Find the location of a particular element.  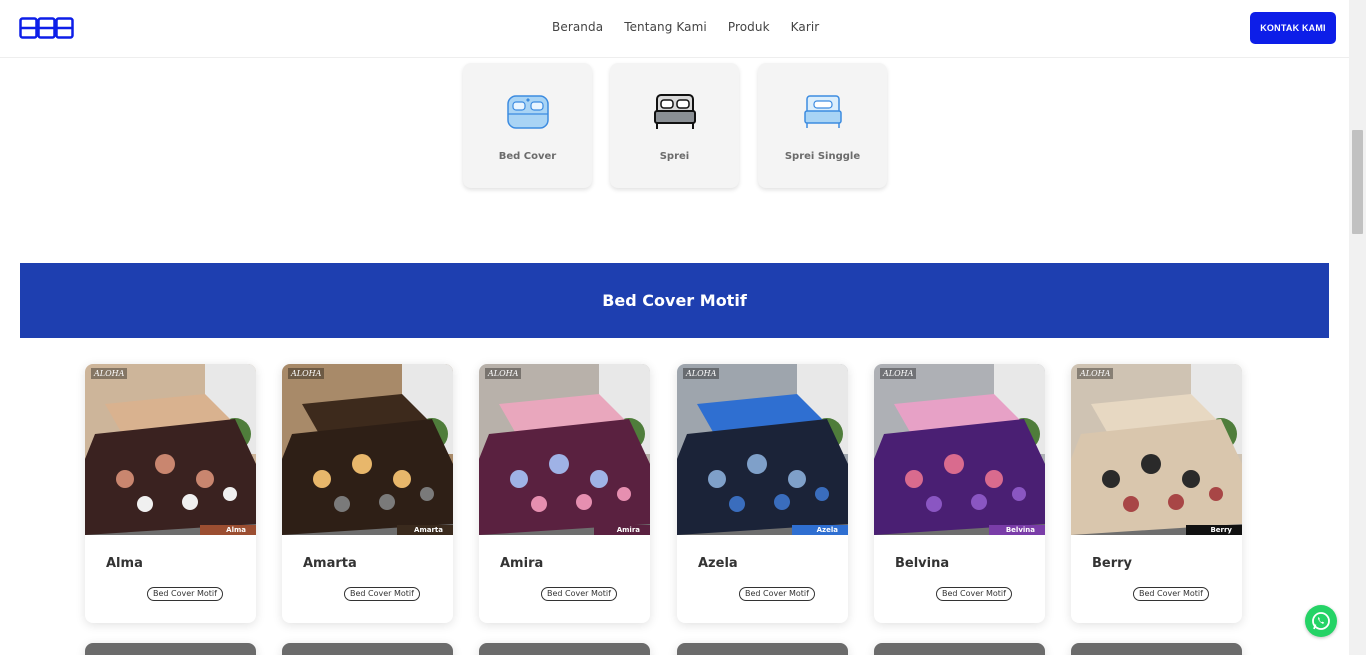

contact-button: KONTAK KAMI is located at coordinates (1293, 28).